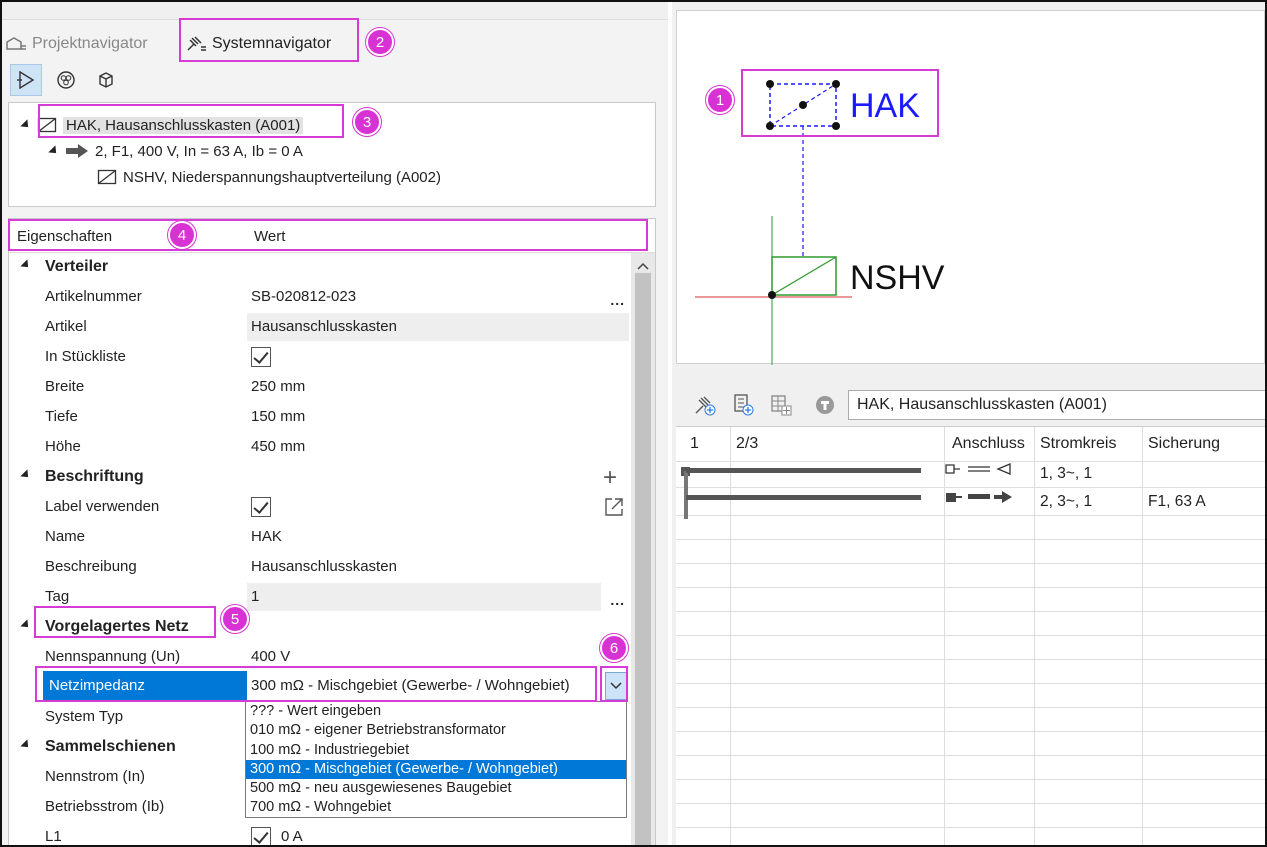  Describe the element at coordinates (91, 566) in the screenshot. I see `prop-label: Beschreibung` at that location.